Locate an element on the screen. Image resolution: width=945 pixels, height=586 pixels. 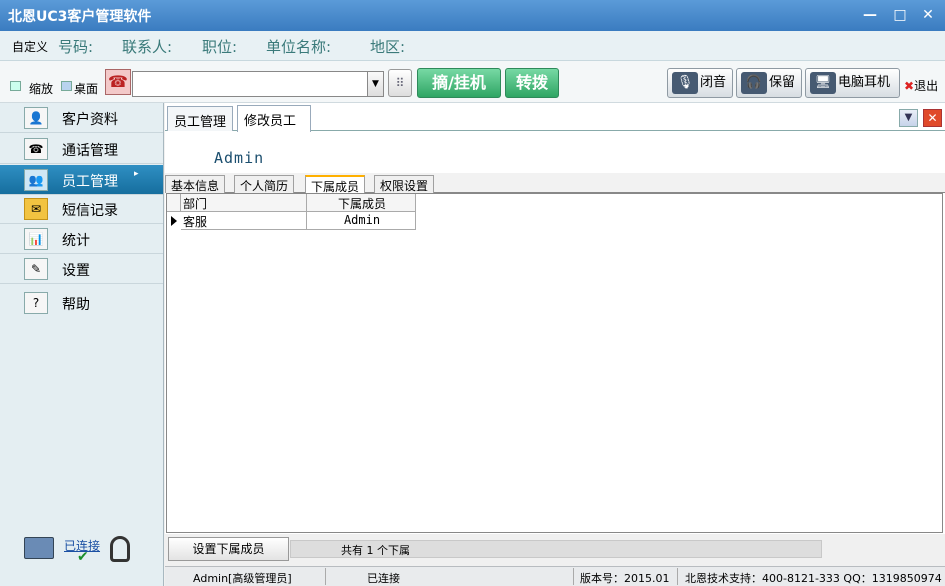
microphone-icon: 🎙 is located at coordinates (685, 83).